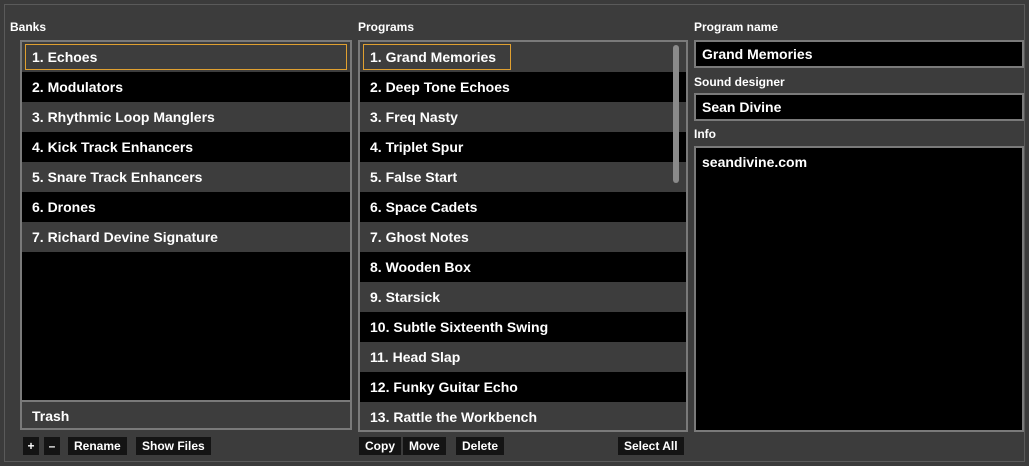  Describe the element at coordinates (97, 446) in the screenshot. I see `rename-bank-button: Rename` at that location.